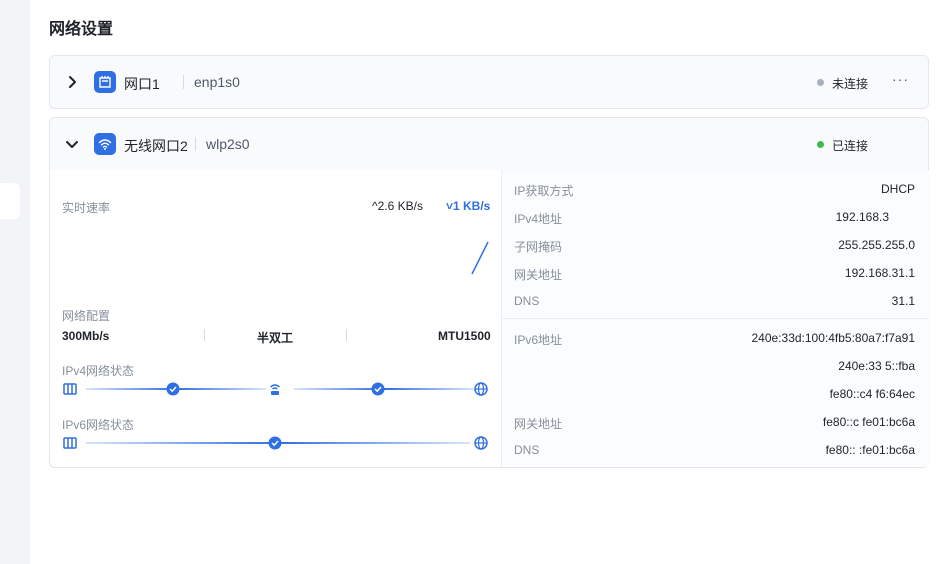 This screenshot has height=564, width=948. What do you see at coordinates (81, 29) in the screenshot?
I see `page-title: 网络设置` at bounding box center [81, 29].